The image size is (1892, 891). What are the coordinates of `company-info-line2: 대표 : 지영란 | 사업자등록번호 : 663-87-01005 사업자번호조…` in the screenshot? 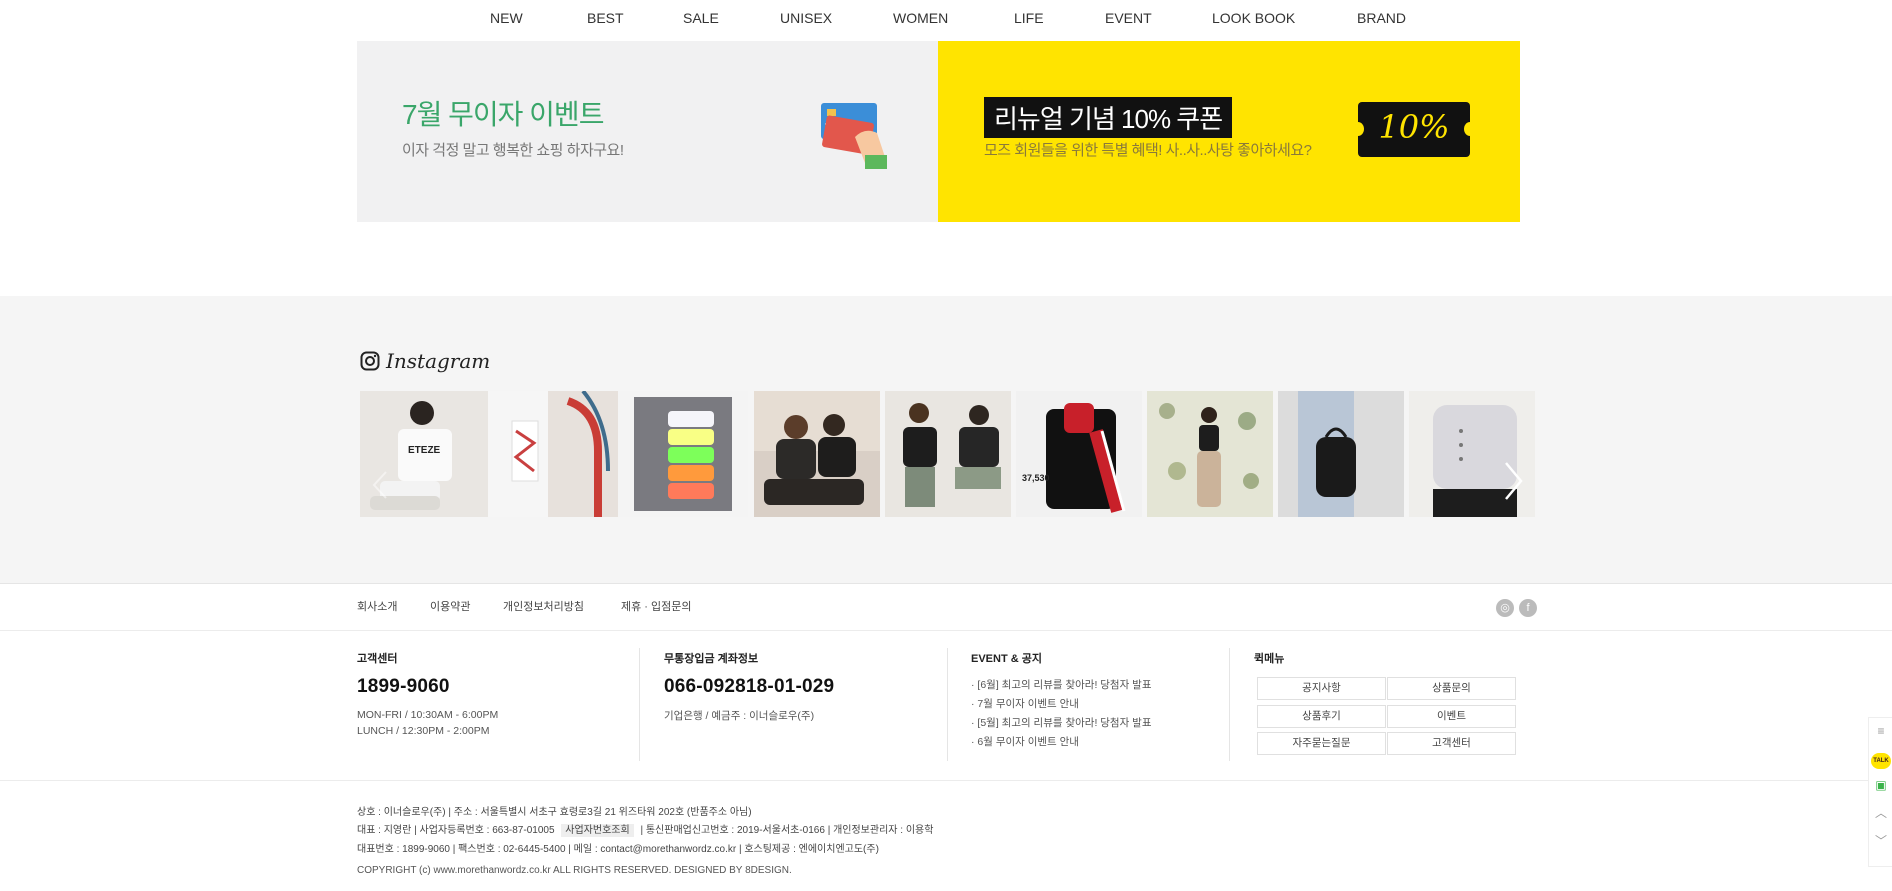 It's located at (645, 829).